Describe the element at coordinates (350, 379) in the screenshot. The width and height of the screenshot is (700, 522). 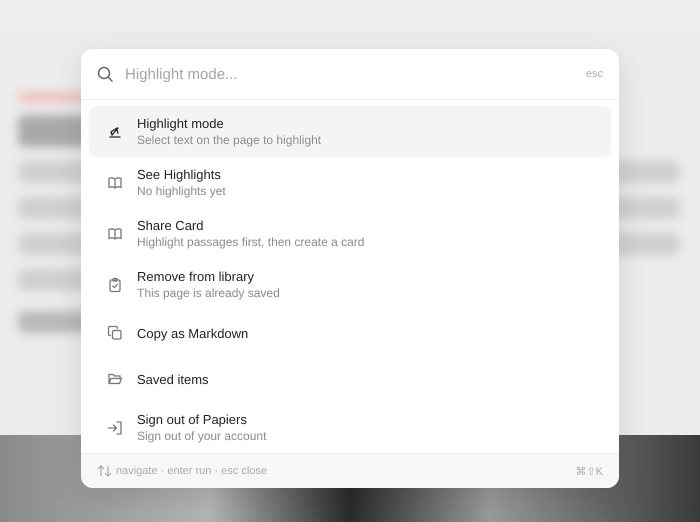
I see `command-item: Saved items` at that location.